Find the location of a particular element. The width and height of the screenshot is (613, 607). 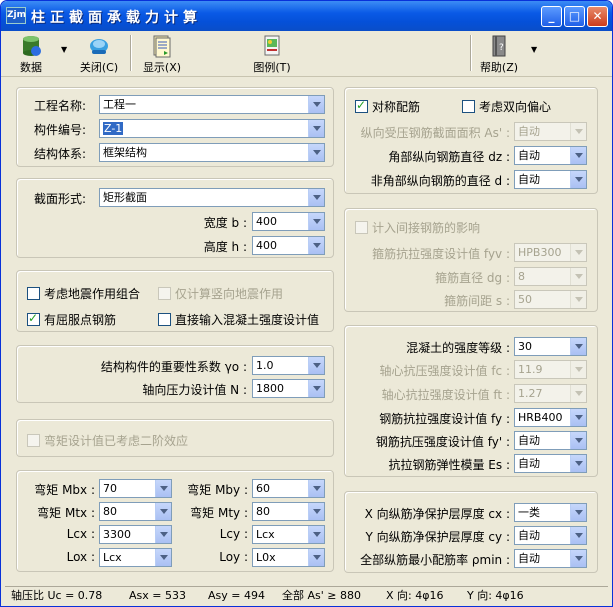

project-name-combo: 工程一 is located at coordinates (212, 104).